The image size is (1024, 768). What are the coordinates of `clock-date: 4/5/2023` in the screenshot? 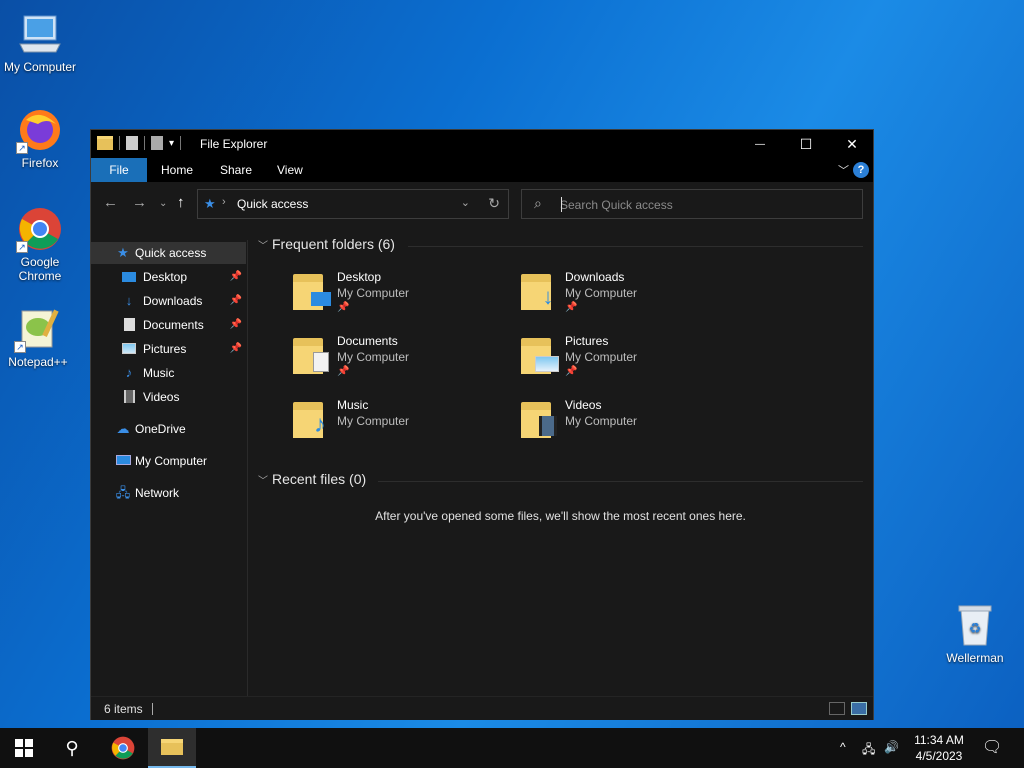 It's located at (939, 756).